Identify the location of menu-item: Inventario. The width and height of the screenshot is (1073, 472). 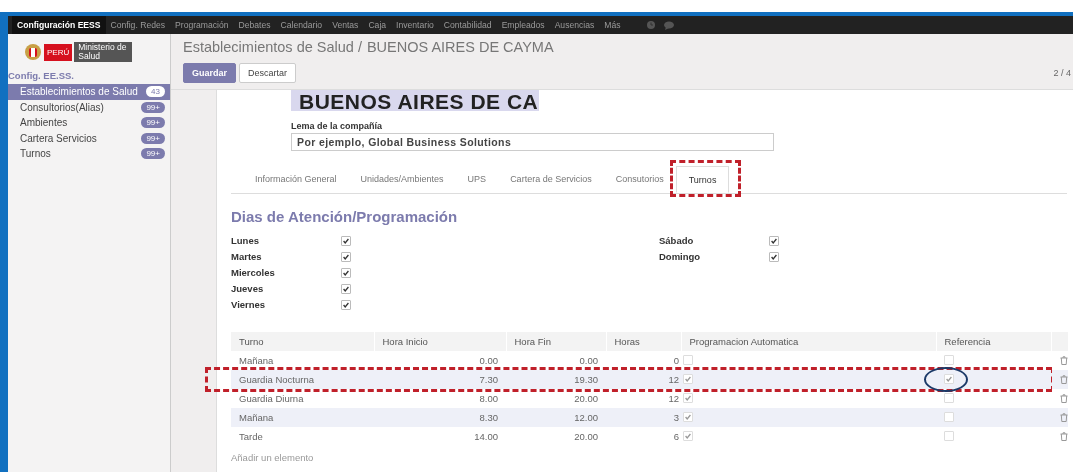
(415, 25).